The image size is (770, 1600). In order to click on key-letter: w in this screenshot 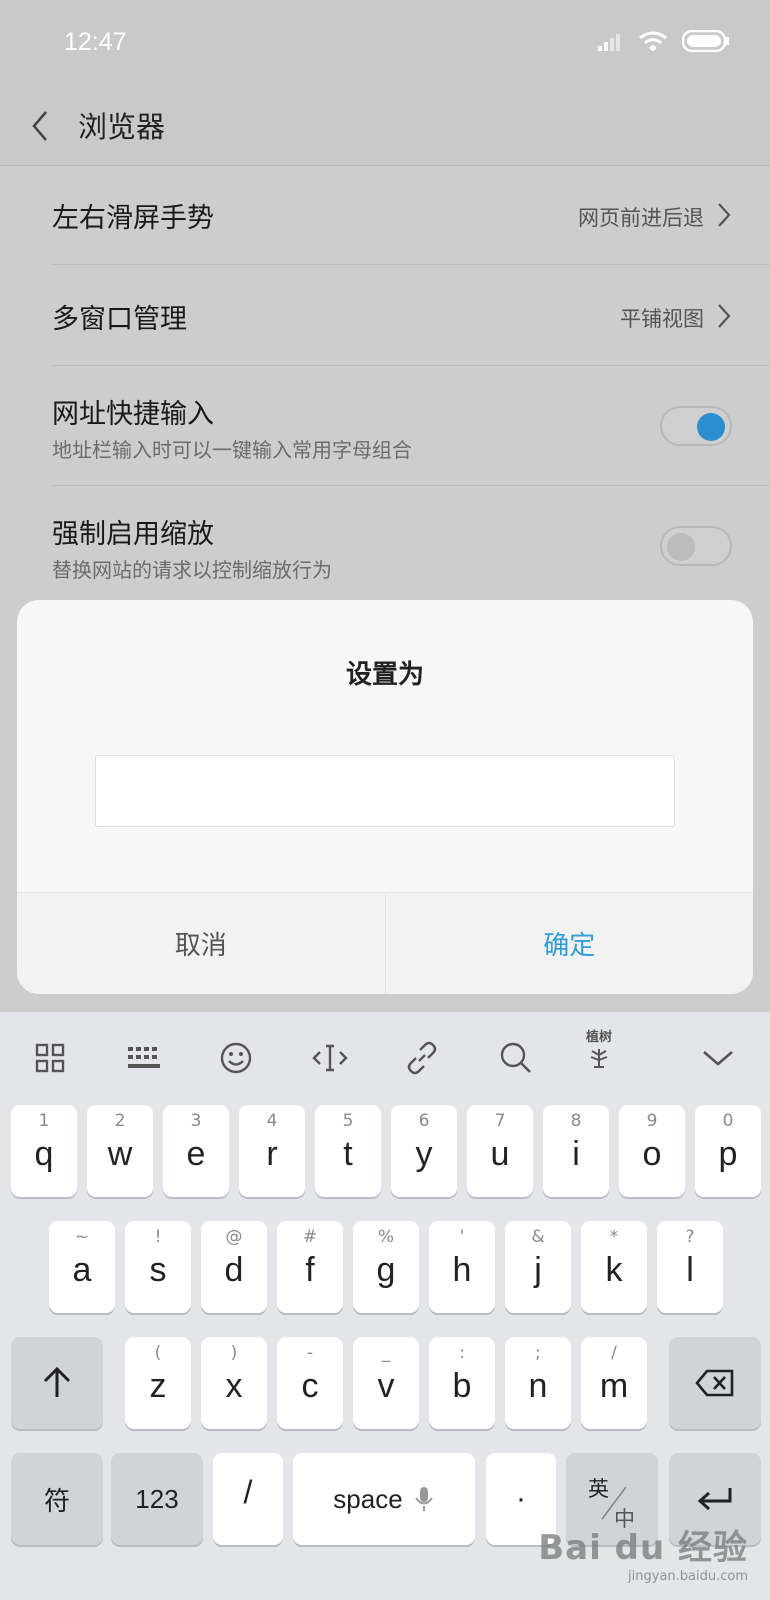, I will do `click(120, 1154)`.